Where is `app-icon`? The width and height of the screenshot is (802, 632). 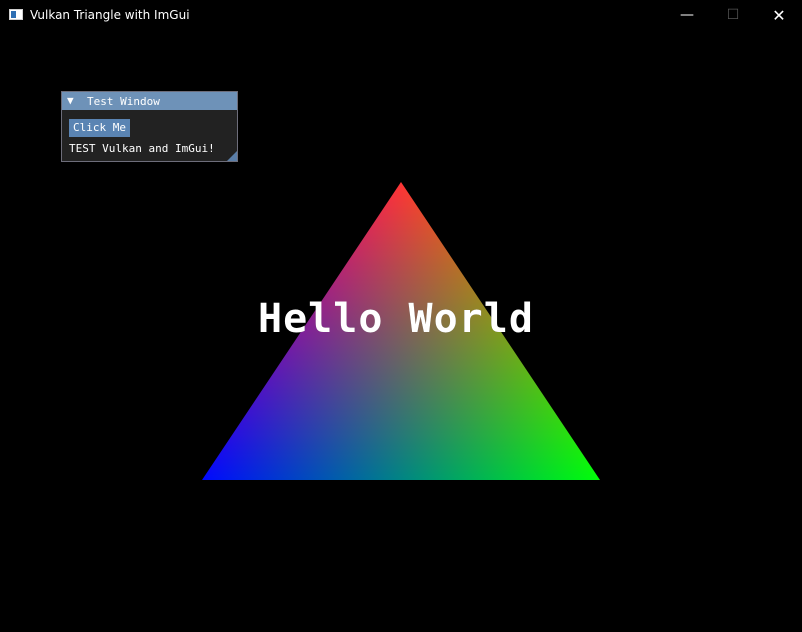
app-icon is located at coordinates (16, 14).